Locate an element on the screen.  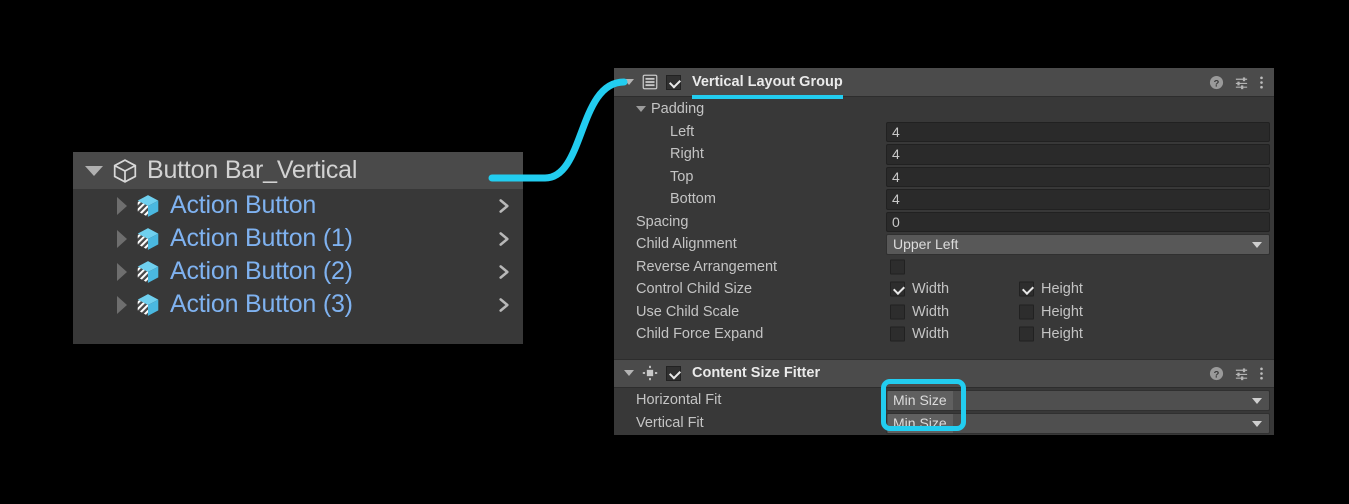
child-force-expand-width-checkbox is located at coordinates (897, 334).